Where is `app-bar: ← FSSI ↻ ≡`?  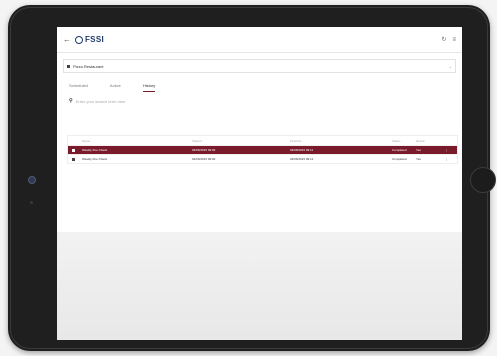
app-bar: ← FSSI ↻ ≡ is located at coordinates (259, 40).